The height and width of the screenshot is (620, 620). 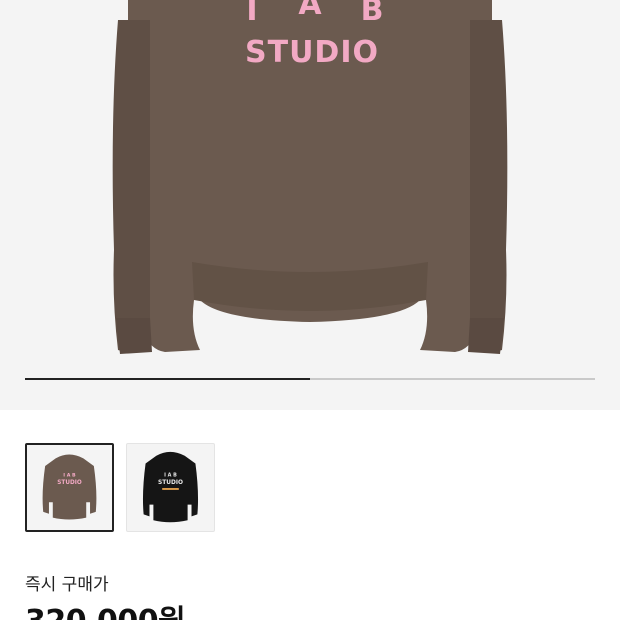 I want to click on brown-hoodie-thumb-image: I A B STUDIO, so click(x=69, y=487).